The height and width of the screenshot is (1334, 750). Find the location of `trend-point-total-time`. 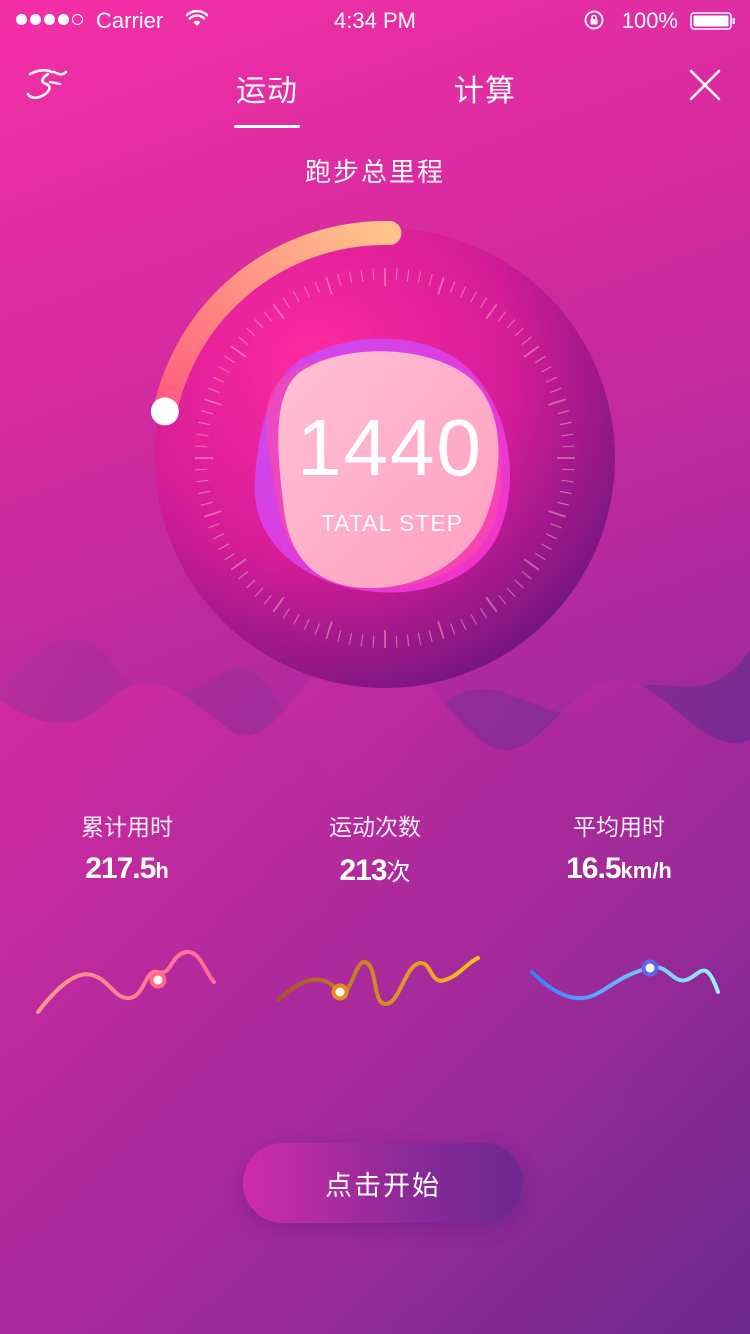

trend-point-total-time is located at coordinates (158, 980).